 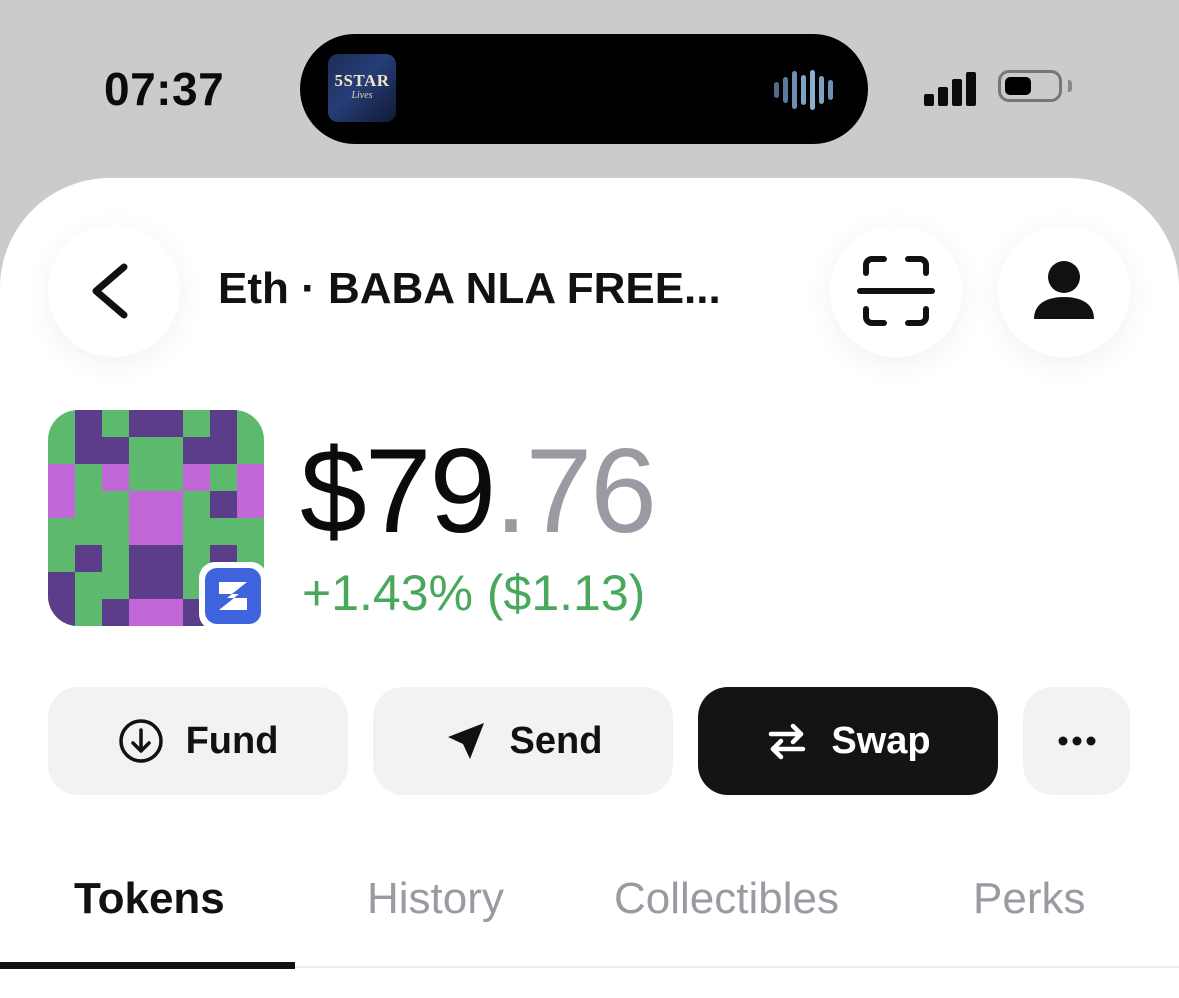 I want to click on send-label: Send, so click(x=556, y=740).